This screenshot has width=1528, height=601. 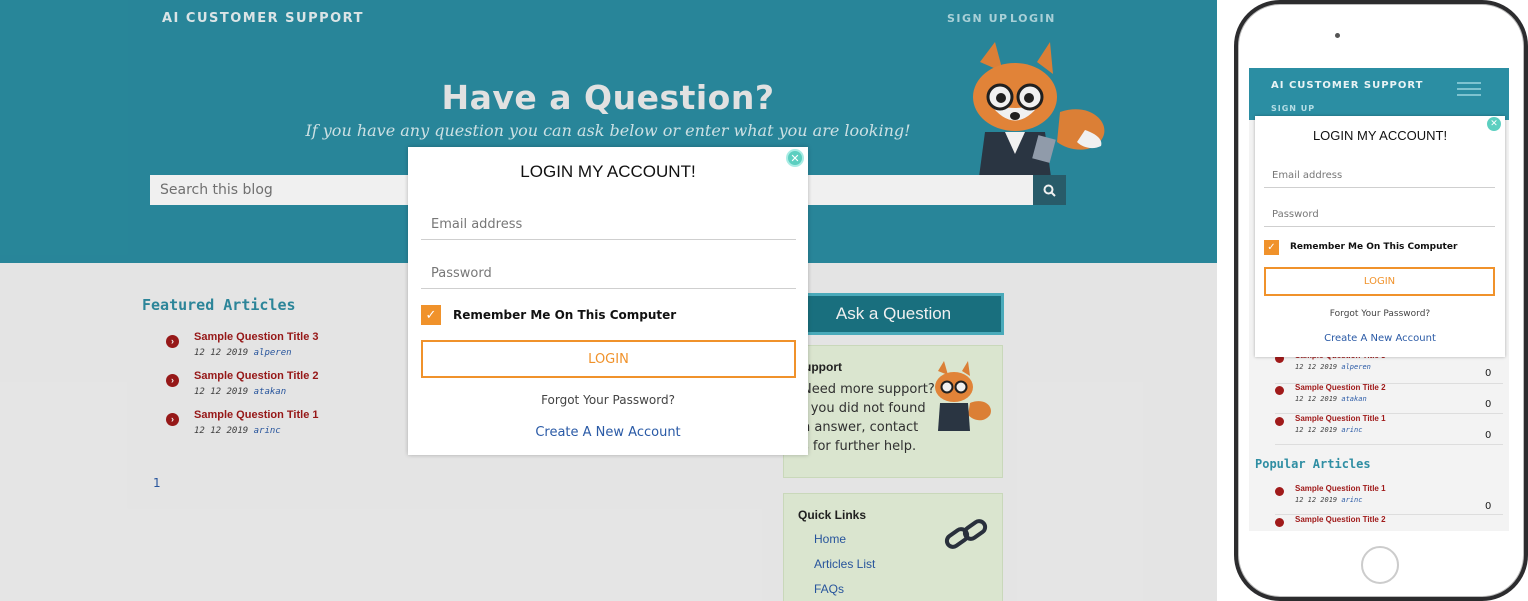 What do you see at coordinates (1380, 135) in the screenshot?
I see `mobile-modal-title: LOGIN MY ACCOUNT!` at bounding box center [1380, 135].